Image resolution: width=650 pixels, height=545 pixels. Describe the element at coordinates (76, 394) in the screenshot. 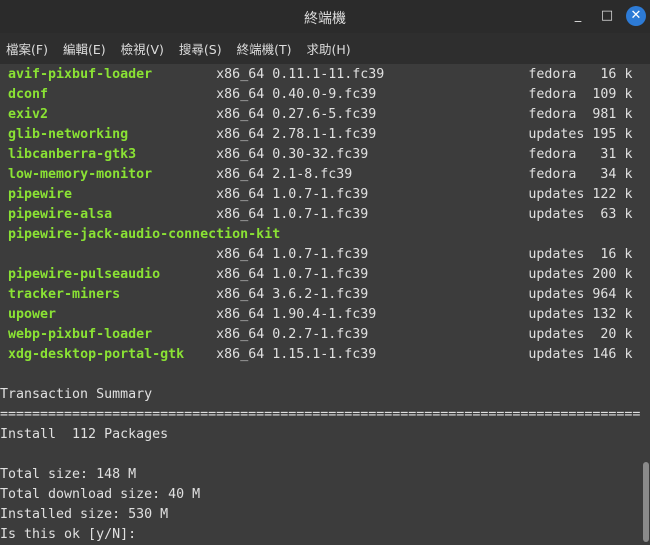

I see `summary-heading: Transaction Summary` at that location.